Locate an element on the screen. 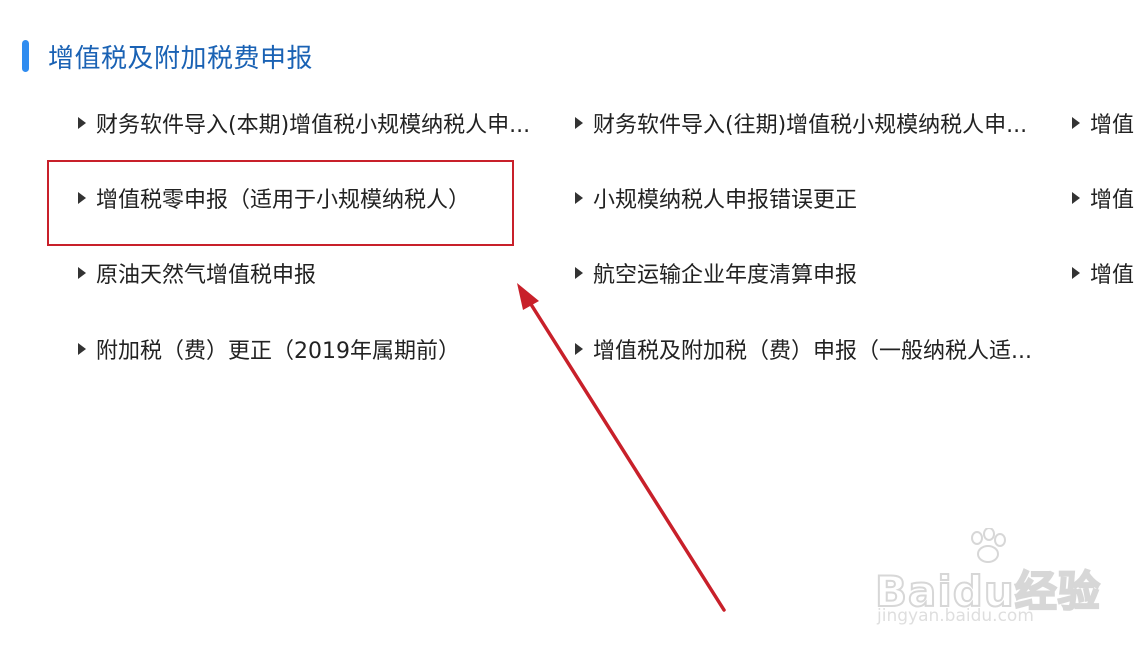 The height and width of the screenshot is (650, 1140). section-header: 增值税及附加税费申报 is located at coordinates (167, 56).